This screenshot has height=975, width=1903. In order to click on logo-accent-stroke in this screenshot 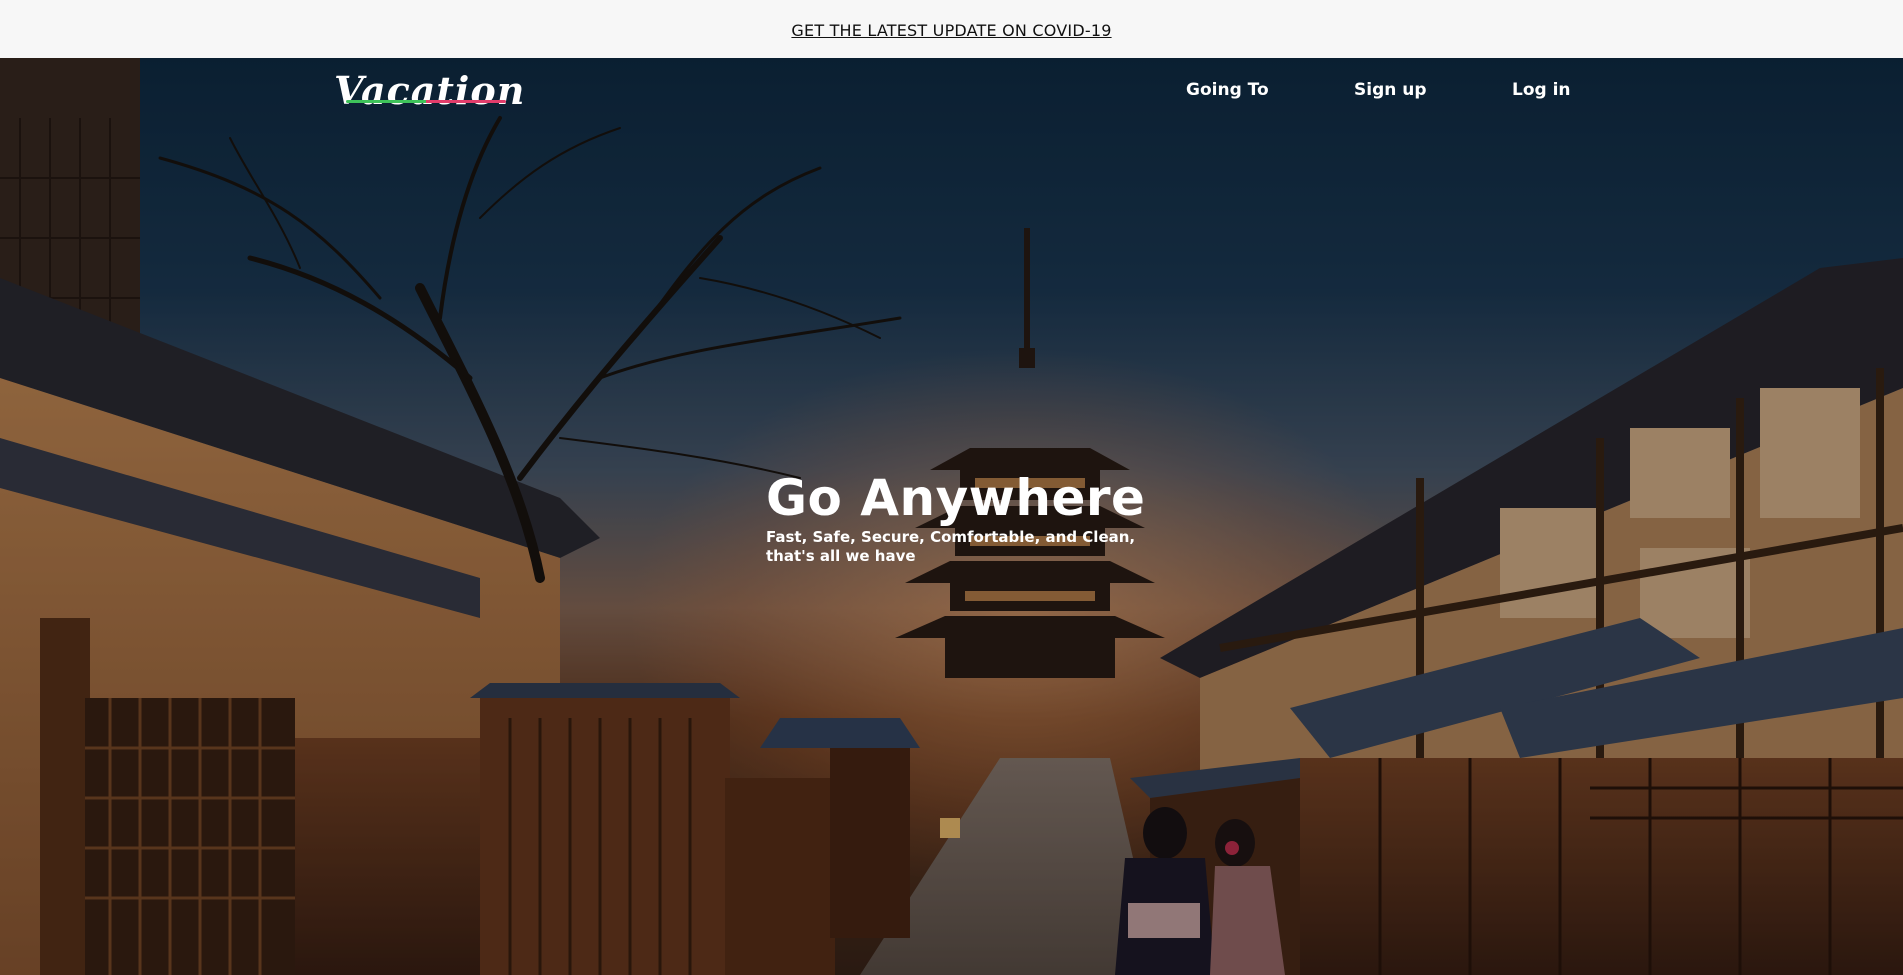, I will do `click(426, 101)`.